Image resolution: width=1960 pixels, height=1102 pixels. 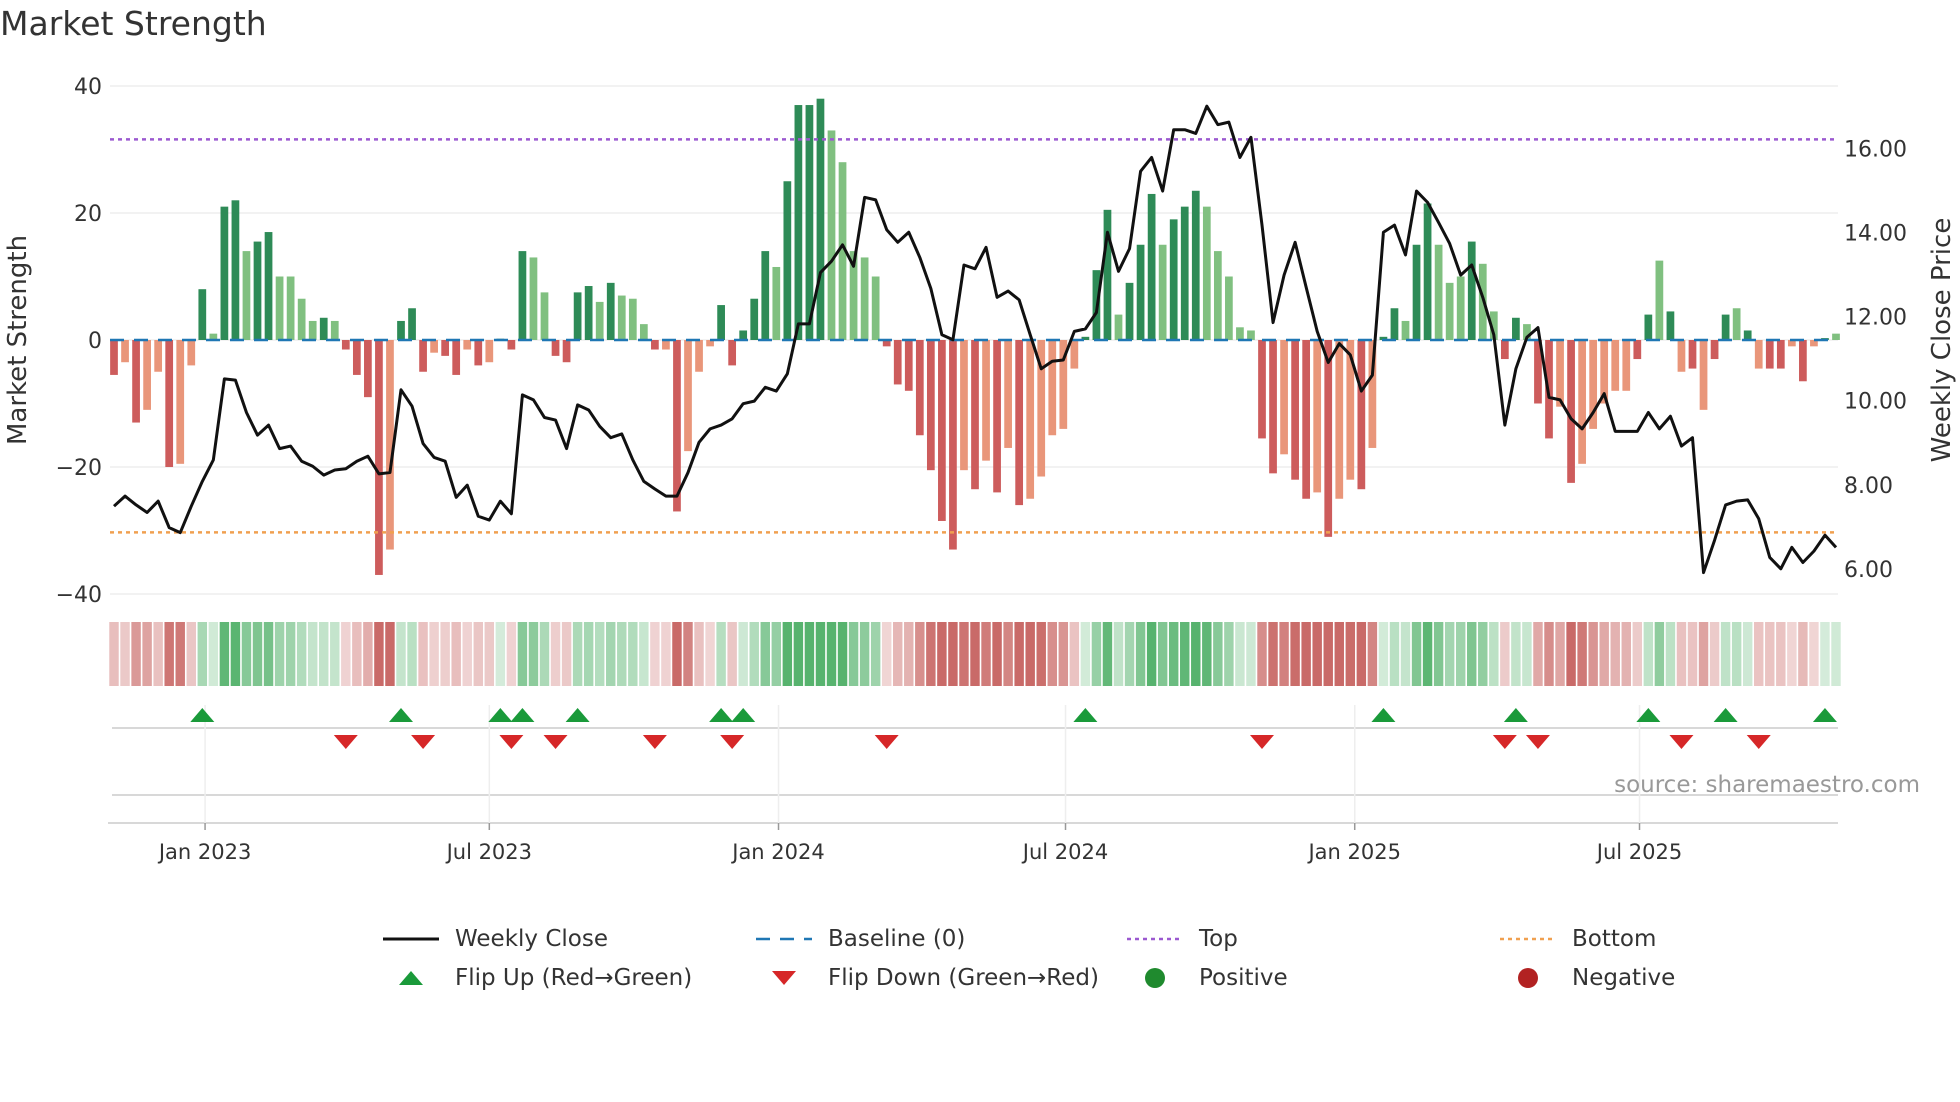 What do you see at coordinates (1767, 785) in the screenshot?
I see `source-label: source: sharemaestro.com` at bounding box center [1767, 785].